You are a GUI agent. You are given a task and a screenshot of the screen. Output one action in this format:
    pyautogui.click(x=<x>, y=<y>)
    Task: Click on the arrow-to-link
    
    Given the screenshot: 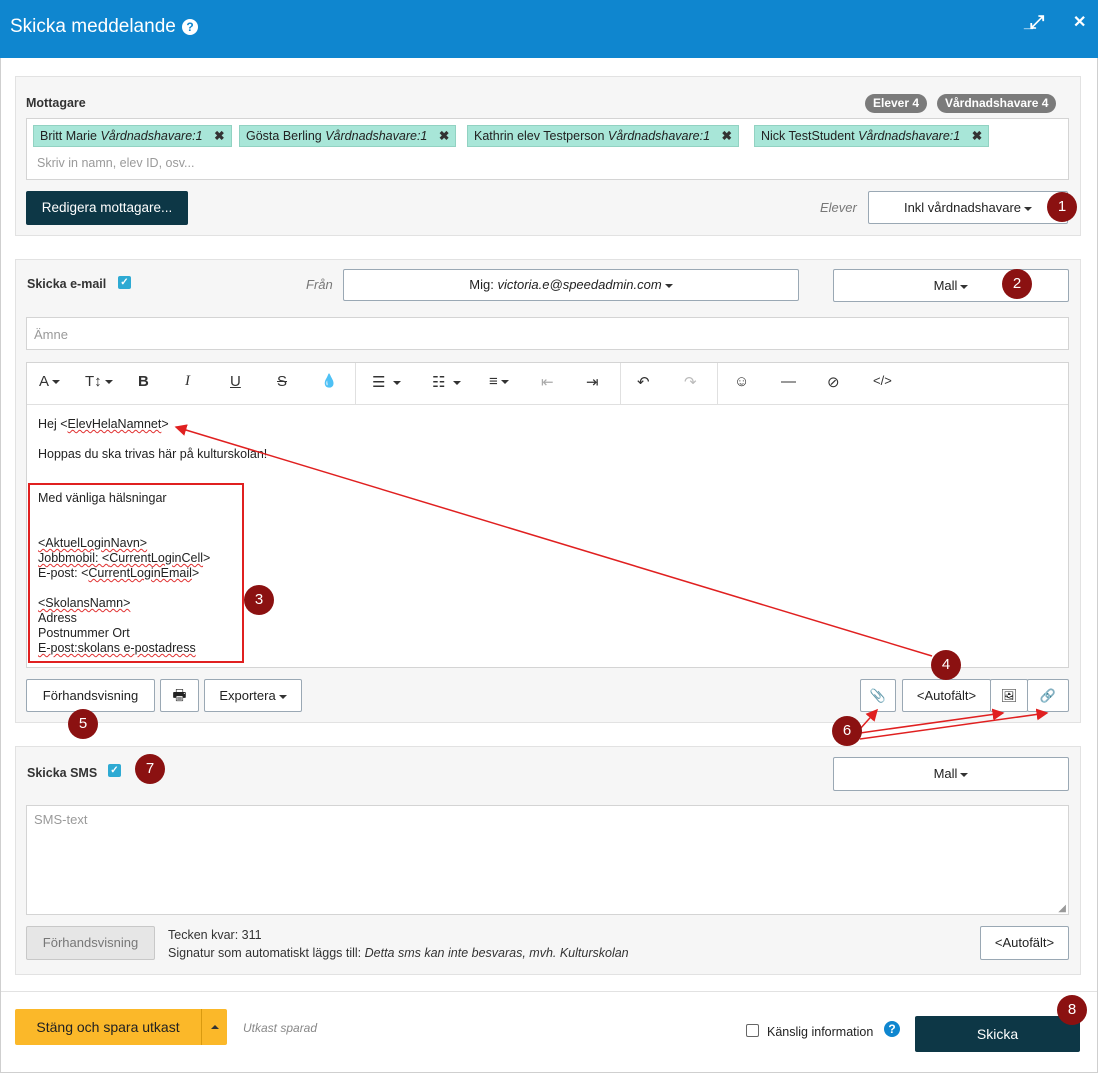 What is the action you would take?
    pyautogui.click(x=954, y=724)
    